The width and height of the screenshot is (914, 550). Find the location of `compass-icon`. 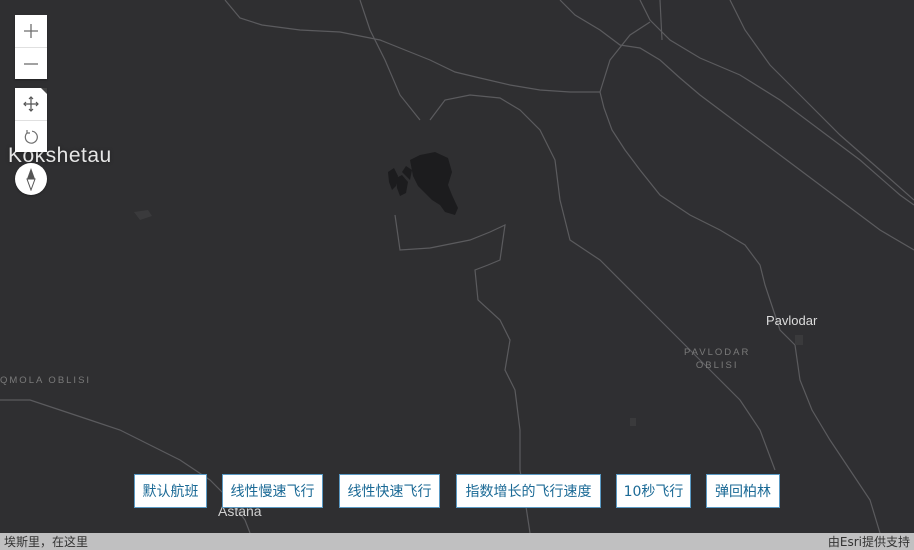

compass-icon is located at coordinates (31, 179).